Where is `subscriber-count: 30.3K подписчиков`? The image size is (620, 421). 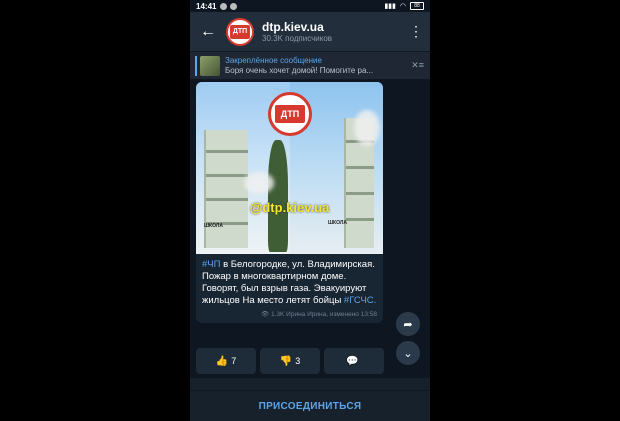 subscriber-count: 30.3K подписчиков is located at coordinates (297, 38).